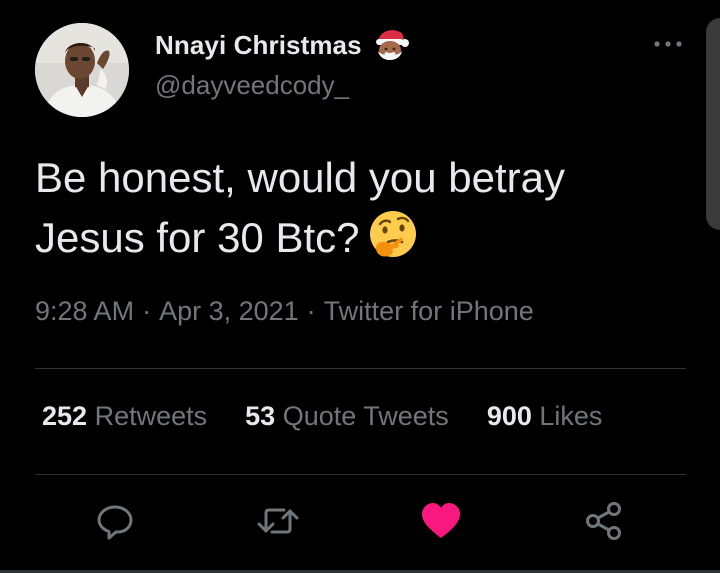  Describe the element at coordinates (393, 235) in the screenshot. I see `thinking-face-emoji-icon` at that location.